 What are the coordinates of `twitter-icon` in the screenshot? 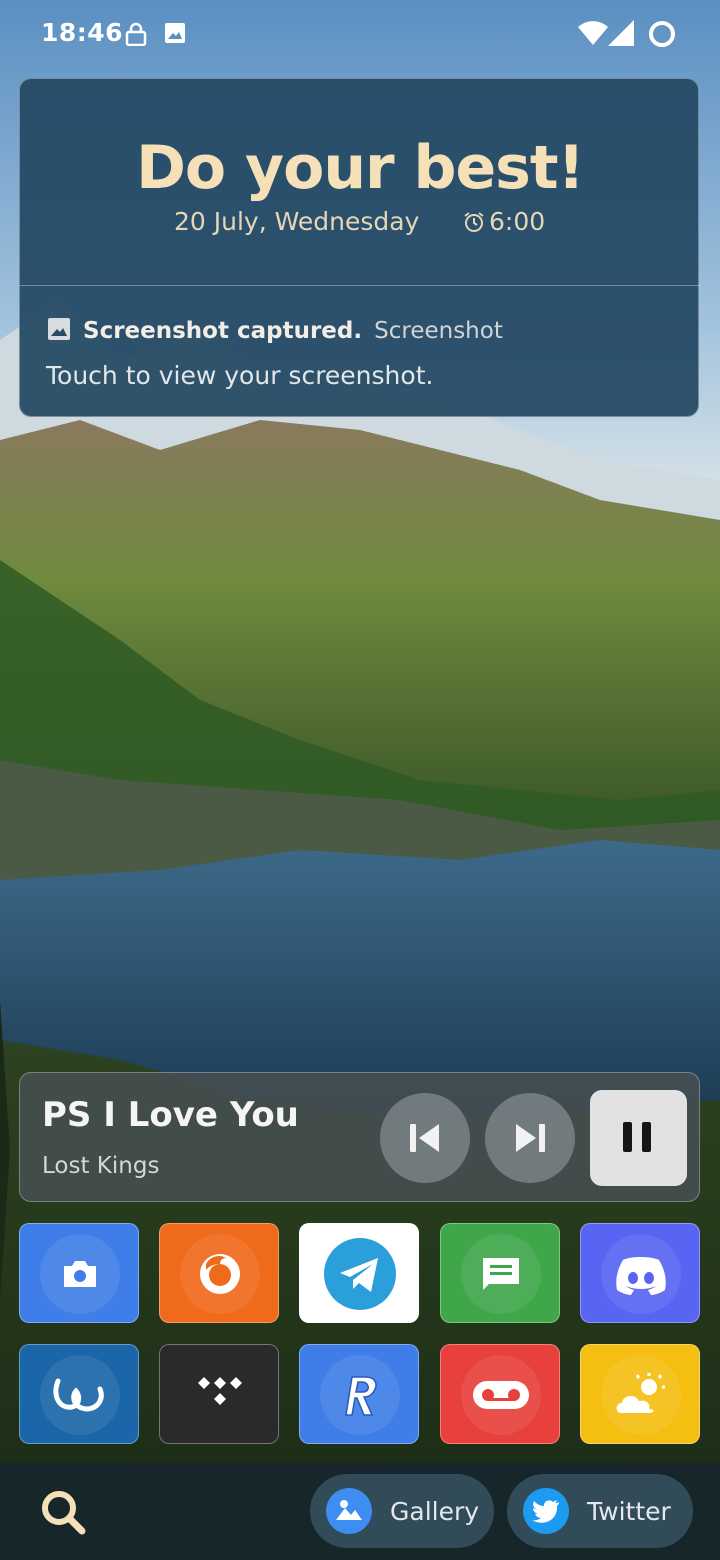 It's located at (546, 1511).